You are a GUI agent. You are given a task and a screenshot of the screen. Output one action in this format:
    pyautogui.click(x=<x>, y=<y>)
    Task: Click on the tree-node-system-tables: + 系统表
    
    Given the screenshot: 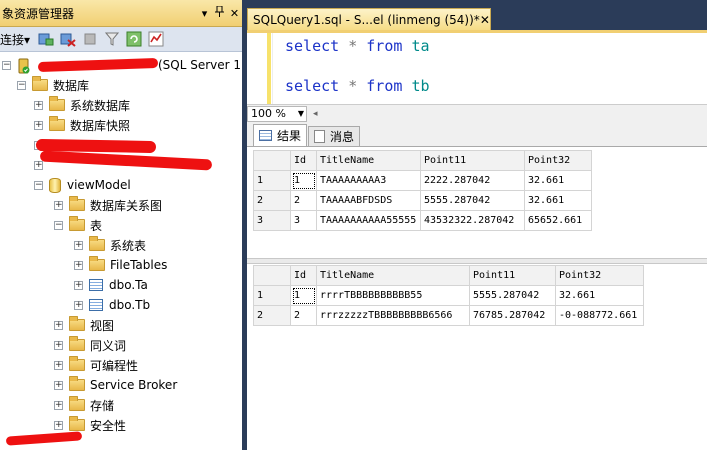 What is the action you would take?
    pyautogui.click(x=110, y=245)
    